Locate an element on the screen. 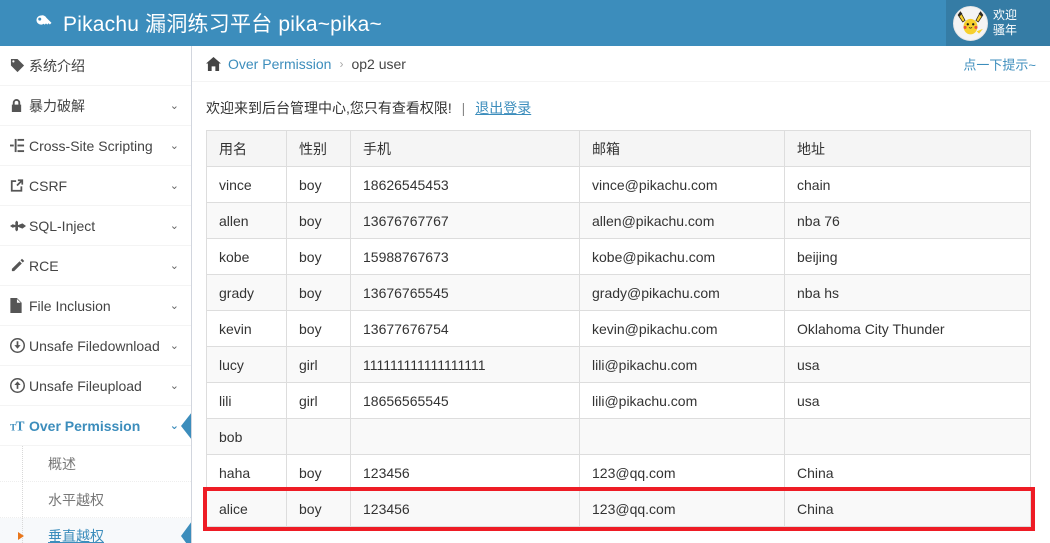 This screenshot has width=1050, height=543. cell-address: beijing is located at coordinates (907, 256).